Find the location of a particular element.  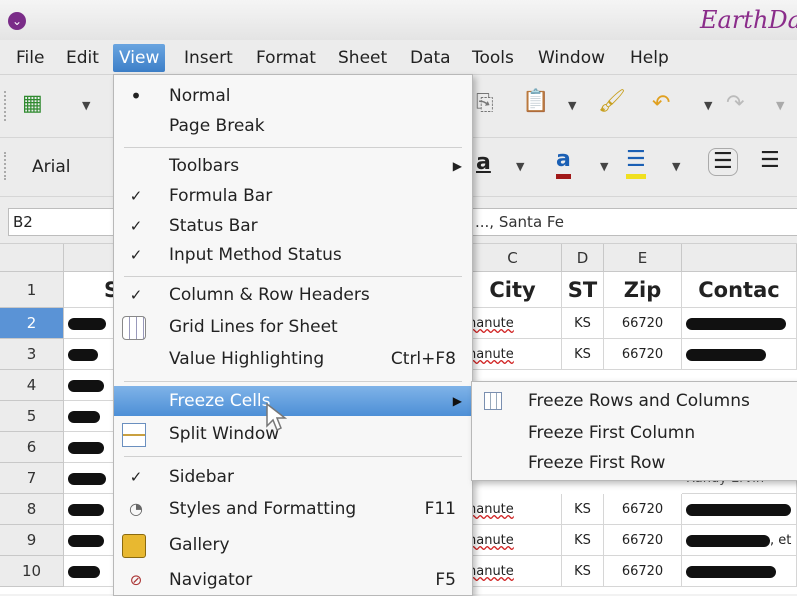

menu-item-normal: • Normal is located at coordinates (293, 96).